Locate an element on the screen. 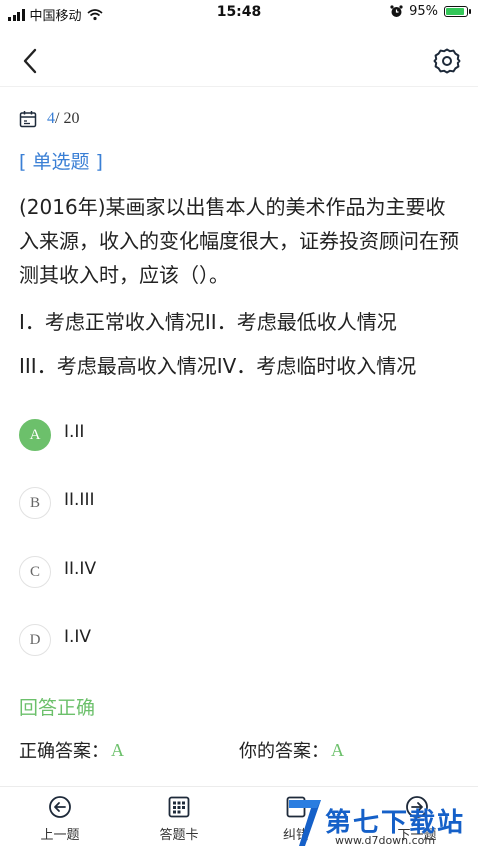 The width and height of the screenshot is (478, 851). question-type: [ 单选题 ] is located at coordinates (61, 162).